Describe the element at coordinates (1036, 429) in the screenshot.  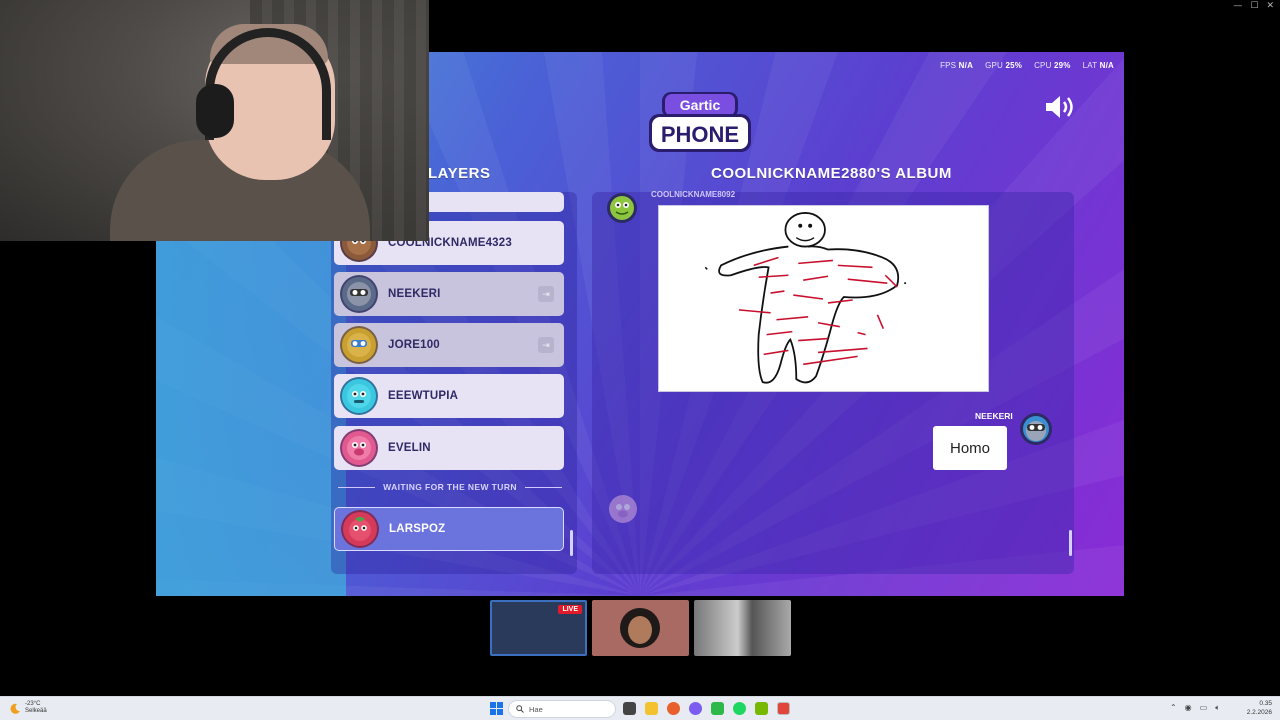
I see `guess-author-avatar-icon` at that location.